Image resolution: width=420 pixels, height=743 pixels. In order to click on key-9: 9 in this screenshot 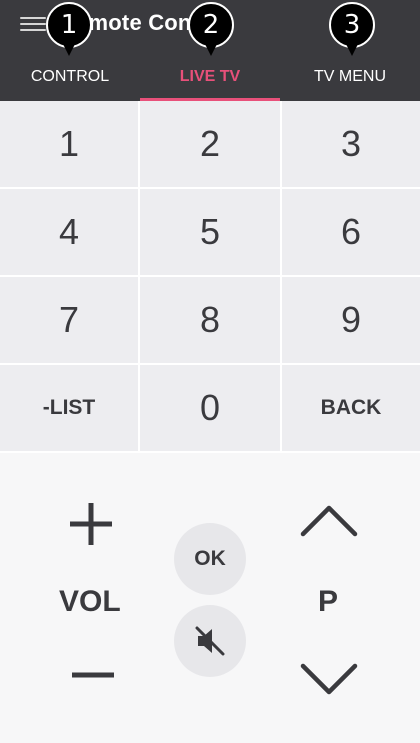, I will do `click(351, 320)`.